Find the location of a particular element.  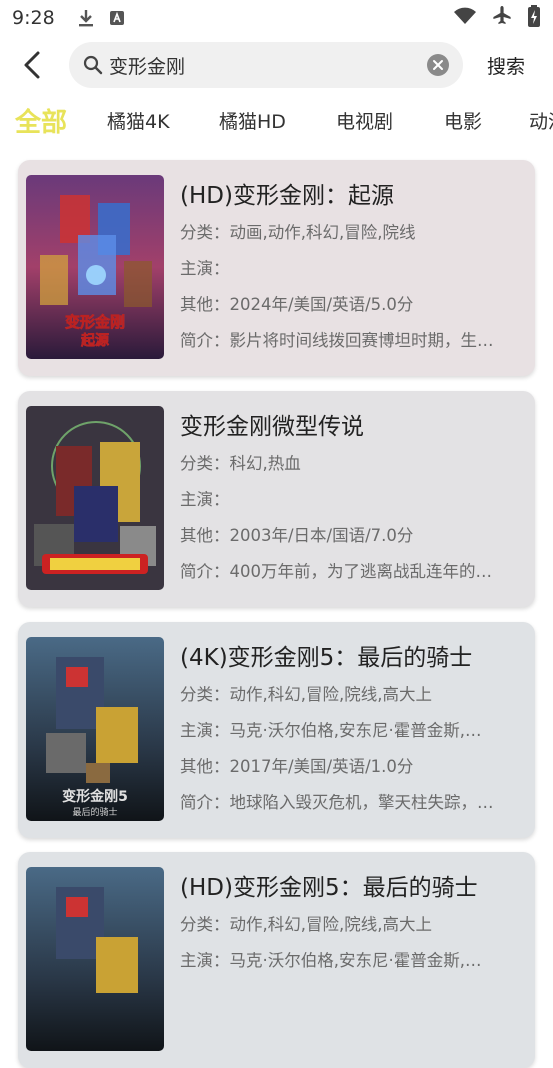

search-box is located at coordinates (266, 65).